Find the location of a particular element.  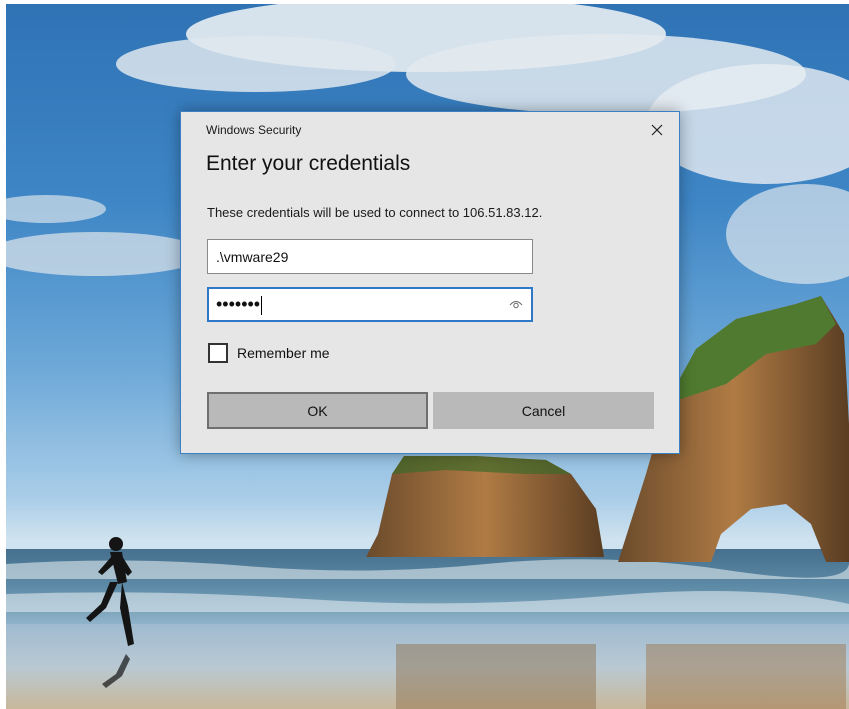

cancel-button: Cancel is located at coordinates (543, 410).